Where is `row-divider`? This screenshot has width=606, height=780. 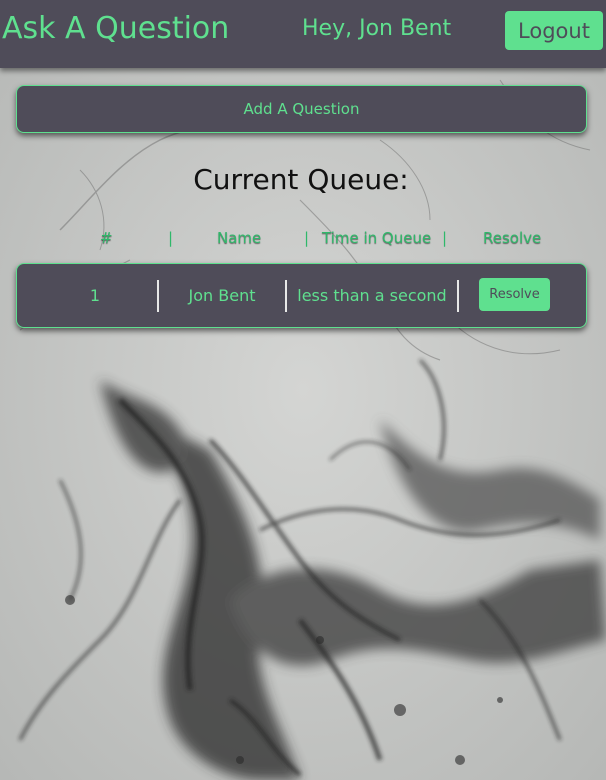
row-divider is located at coordinates (458, 296).